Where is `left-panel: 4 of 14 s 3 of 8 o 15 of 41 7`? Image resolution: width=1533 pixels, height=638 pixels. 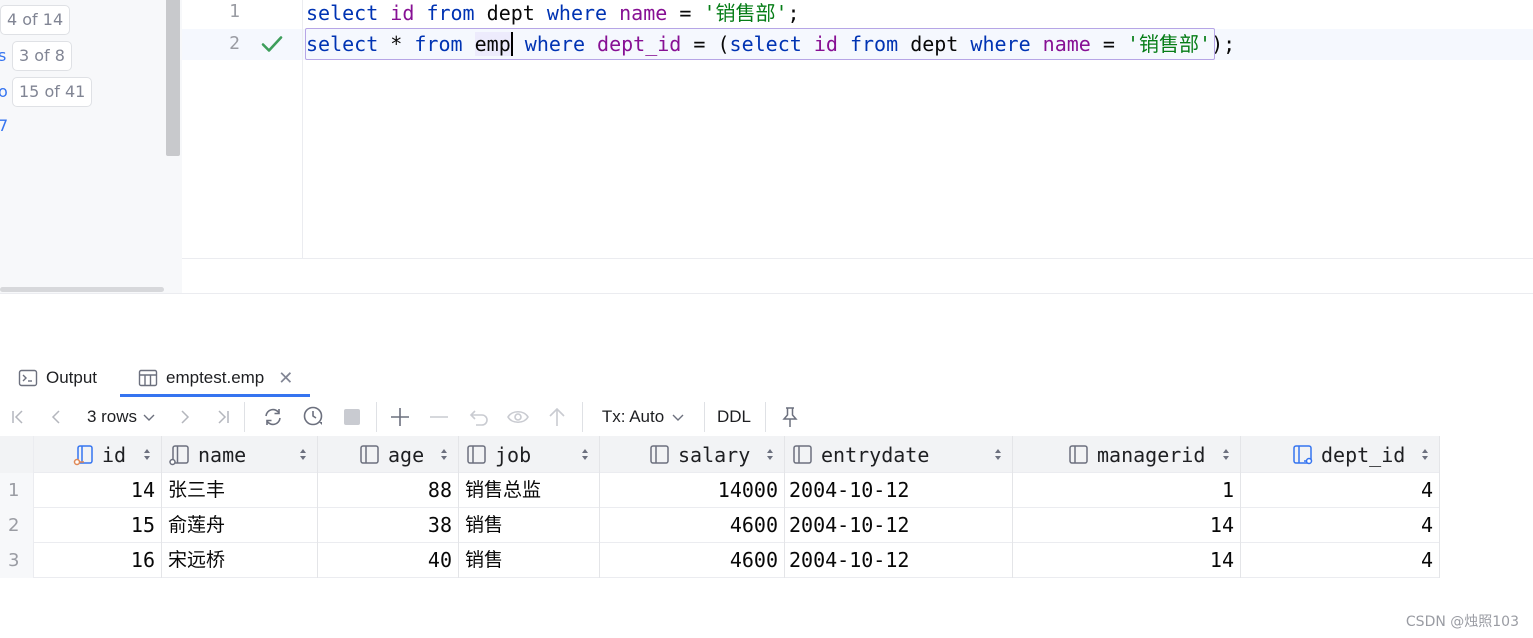
left-panel: 4 of 14 s 3 of 8 o 15 of 41 7 is located at coordinates (91, 146).